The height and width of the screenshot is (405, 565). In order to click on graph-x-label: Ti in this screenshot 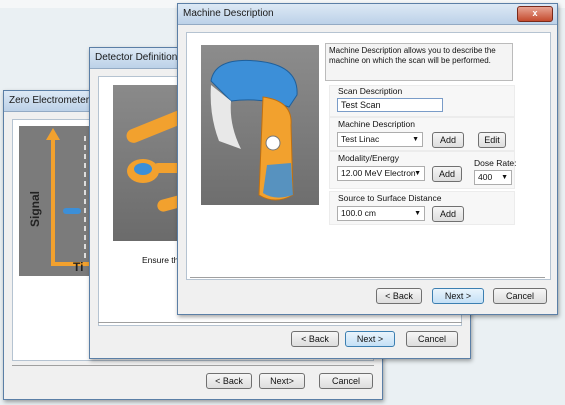, I will do `click(78, 267)`.